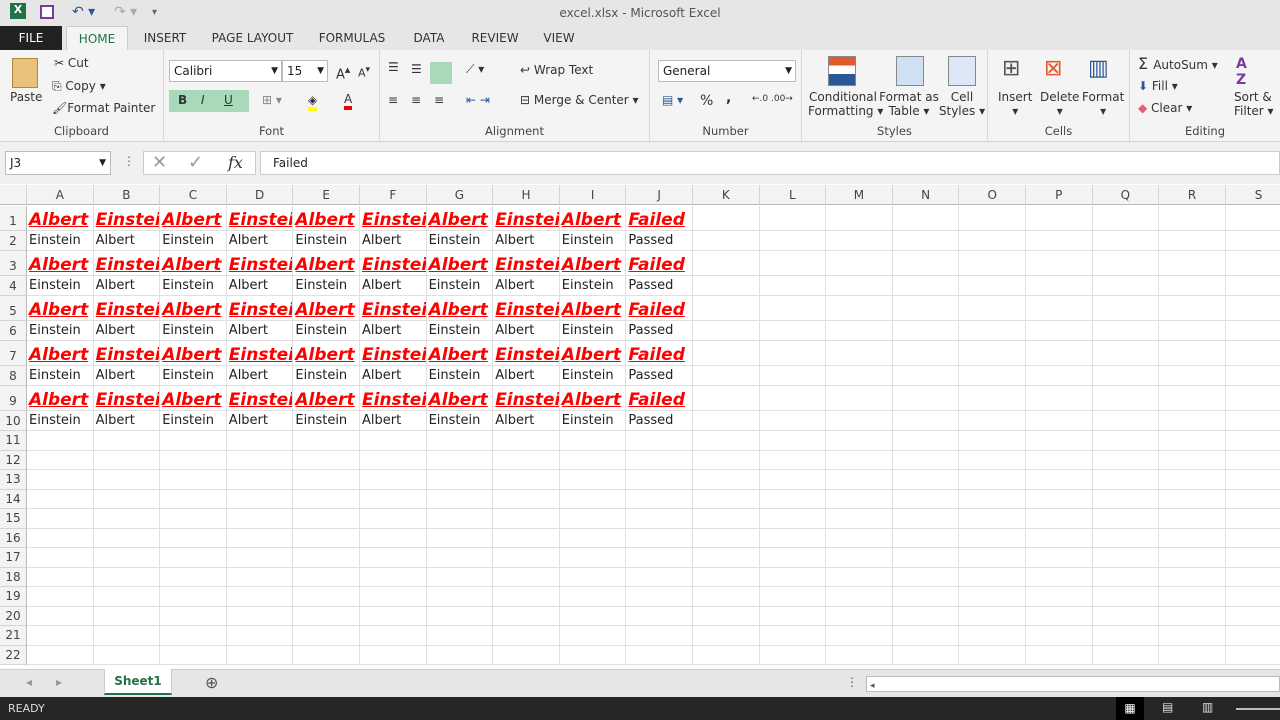 This screenshot has width=1280, height=720. What do you see at coordinates (260, 519) in the screenshot?
I see `cell-D15` at bounding box center [260, 519].